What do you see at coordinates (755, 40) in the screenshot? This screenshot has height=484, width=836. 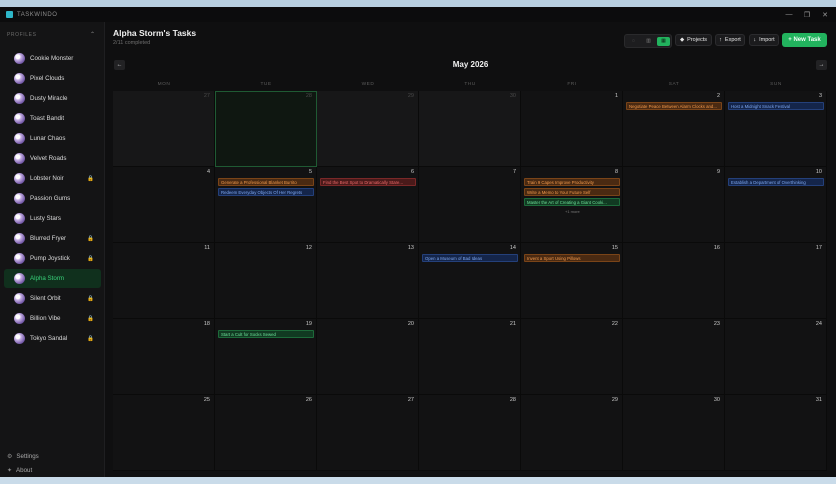 I see `download-icon: ↓` at bounding box center [755, 40].